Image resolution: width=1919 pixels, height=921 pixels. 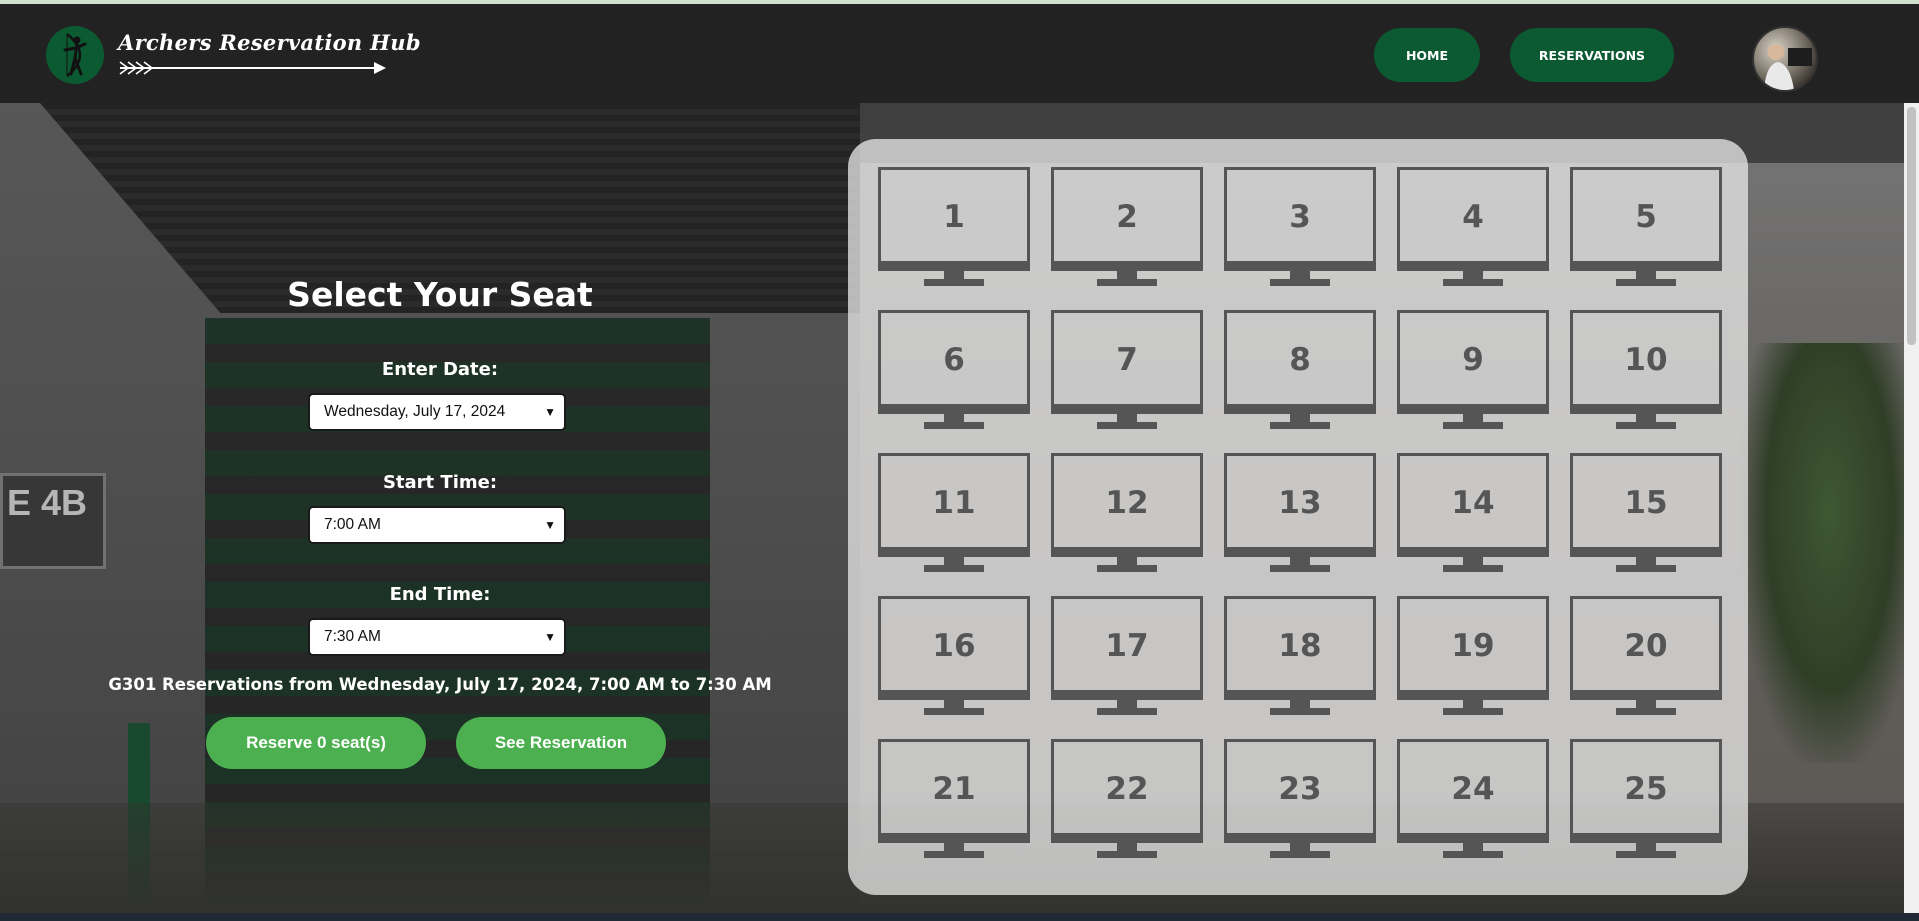 What do you see at coordinates (1127, 789) in the screenshot?
I see `seat-number: 22` at bounding box center [1127, 789].